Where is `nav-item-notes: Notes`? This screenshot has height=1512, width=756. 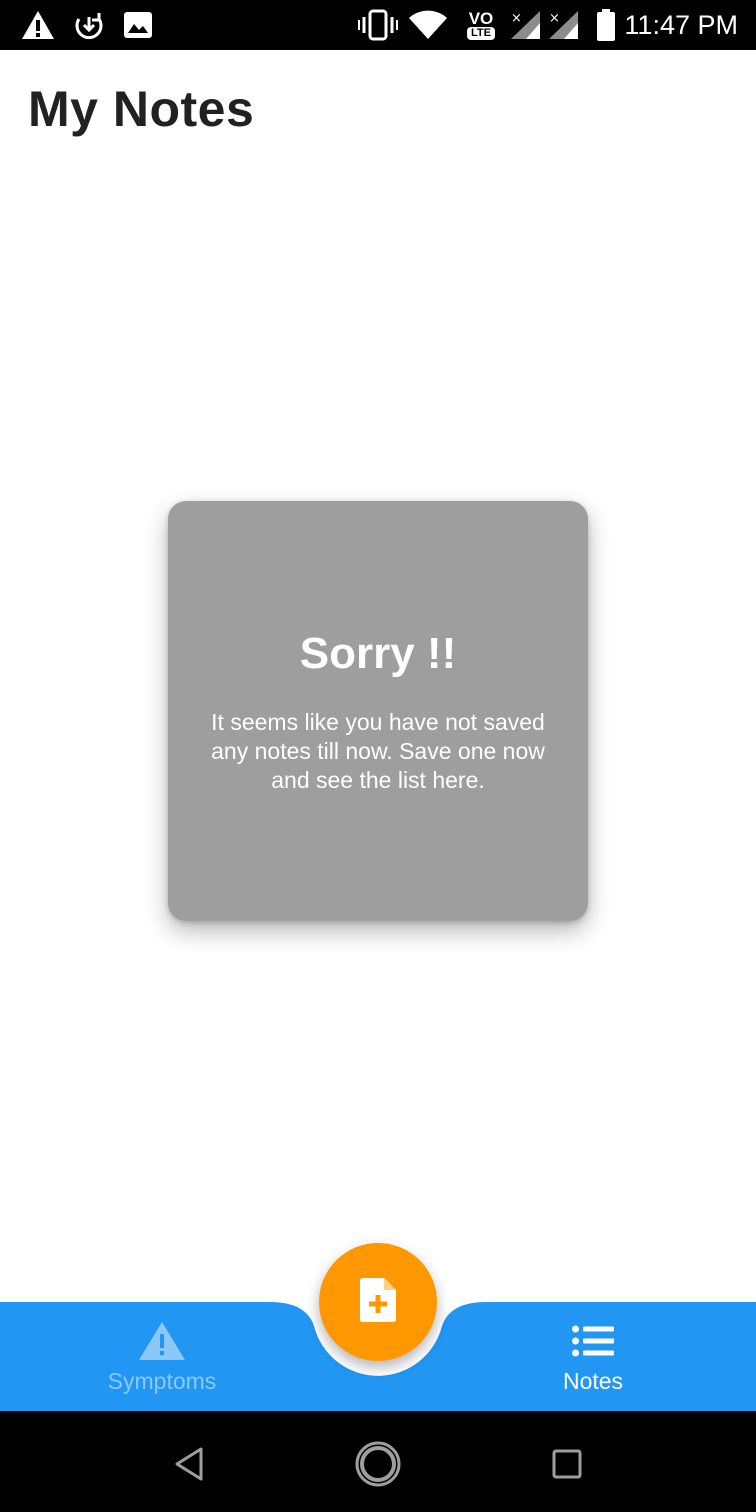 nav-item-notes: Notes is located at coordinates (593, 1356).